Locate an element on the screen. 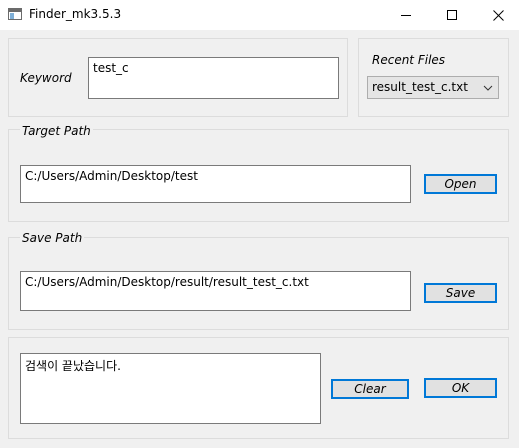  chevron-down-icon is located at coordinates (488, 88).